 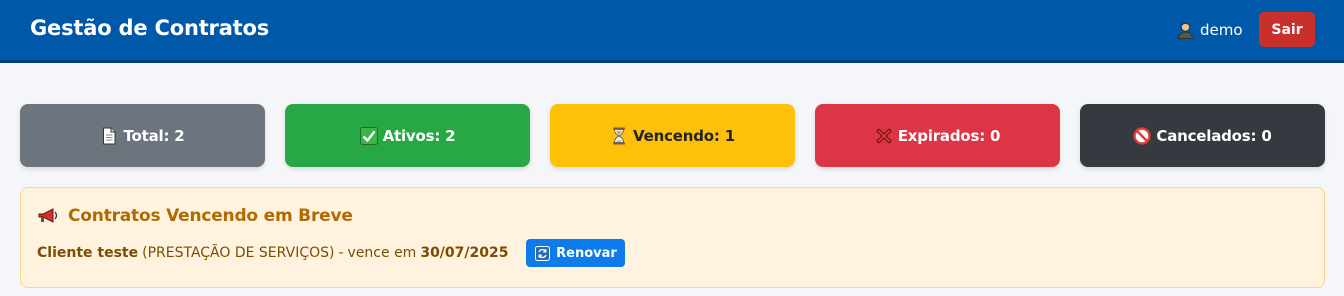 I want to click on refresh-icon, so click(x=543, y=253).